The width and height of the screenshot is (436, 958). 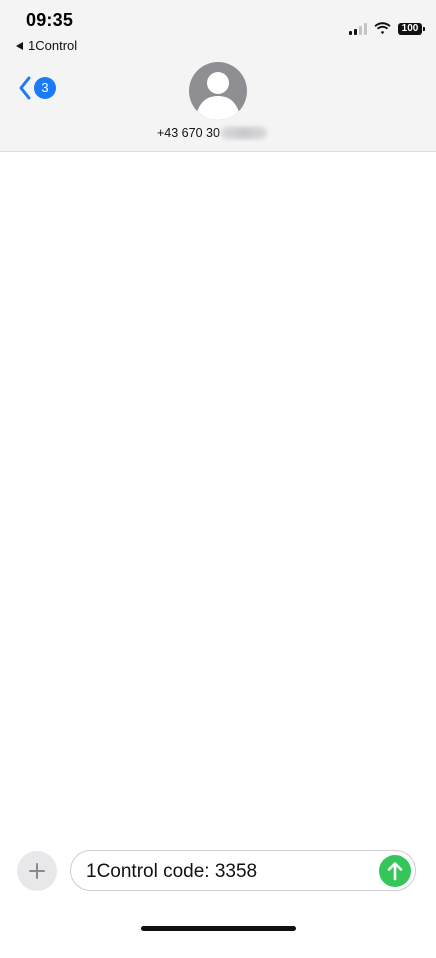 I want to click on person-avatar-icon, so click(x=218, y=96).